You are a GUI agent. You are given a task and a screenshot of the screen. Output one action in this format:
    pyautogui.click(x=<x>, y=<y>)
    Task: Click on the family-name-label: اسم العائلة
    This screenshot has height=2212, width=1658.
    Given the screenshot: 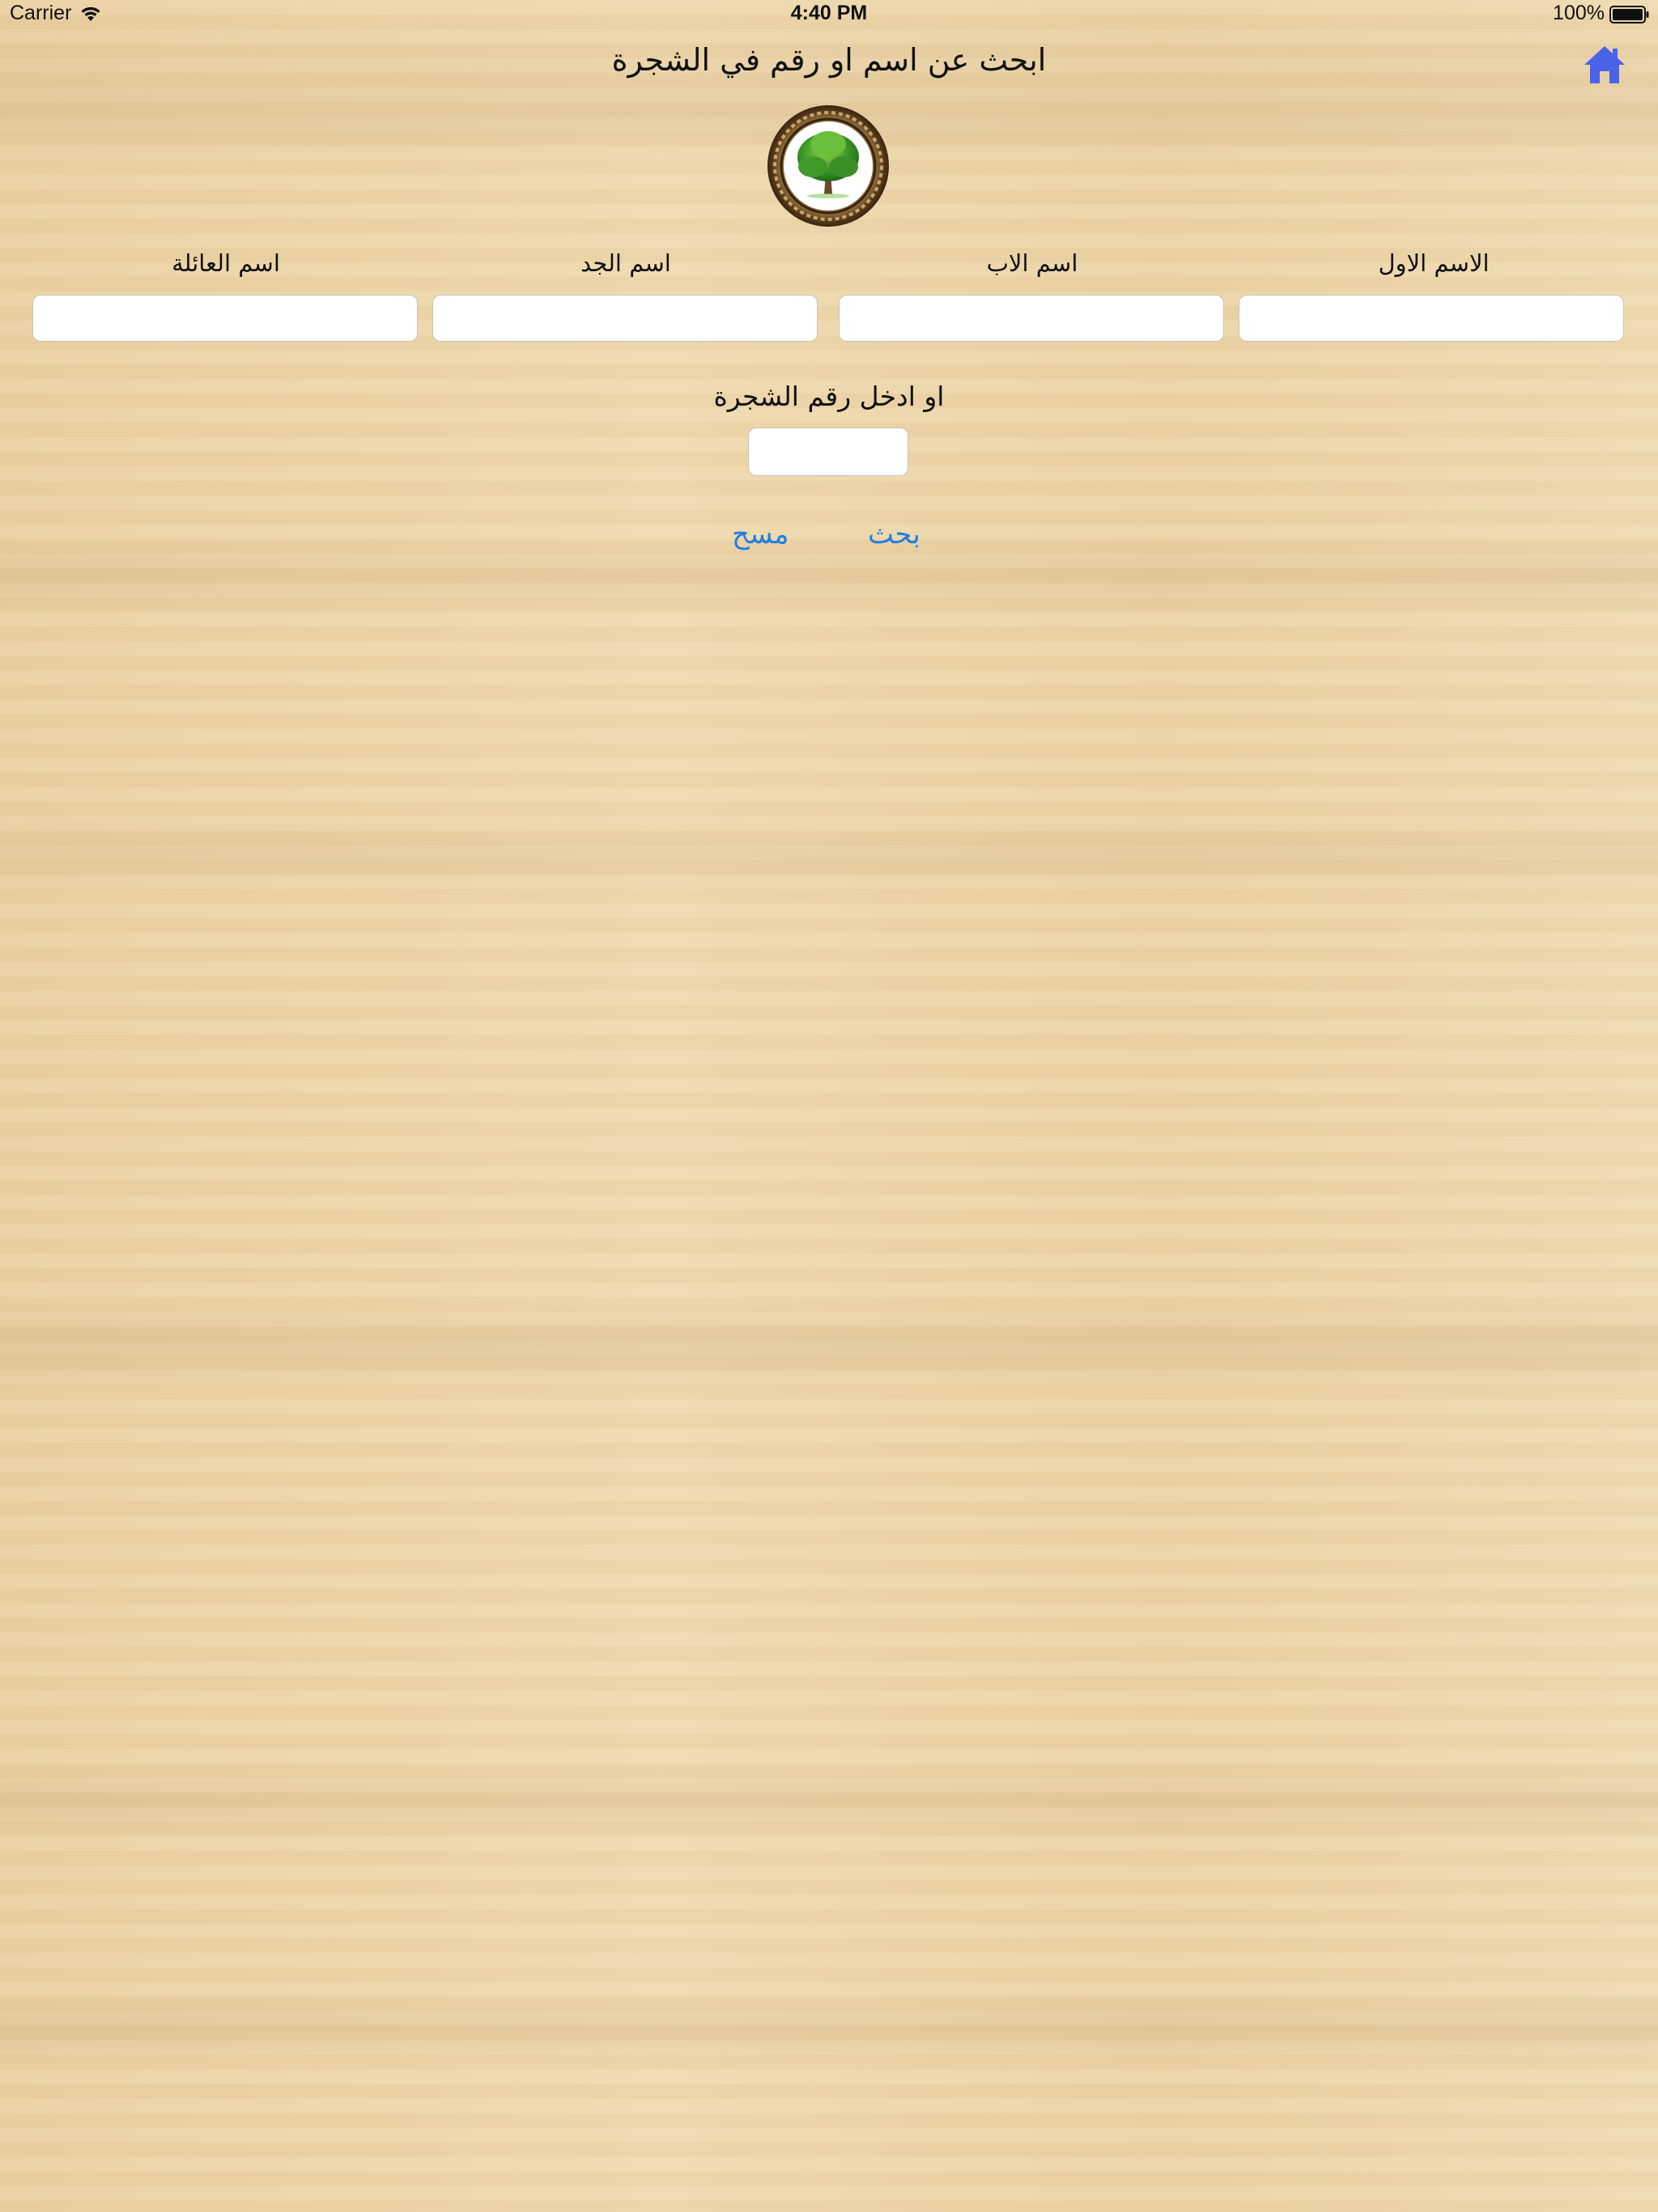 What is the action you would take?
    pyautogui.click(x=226, y=263)
    